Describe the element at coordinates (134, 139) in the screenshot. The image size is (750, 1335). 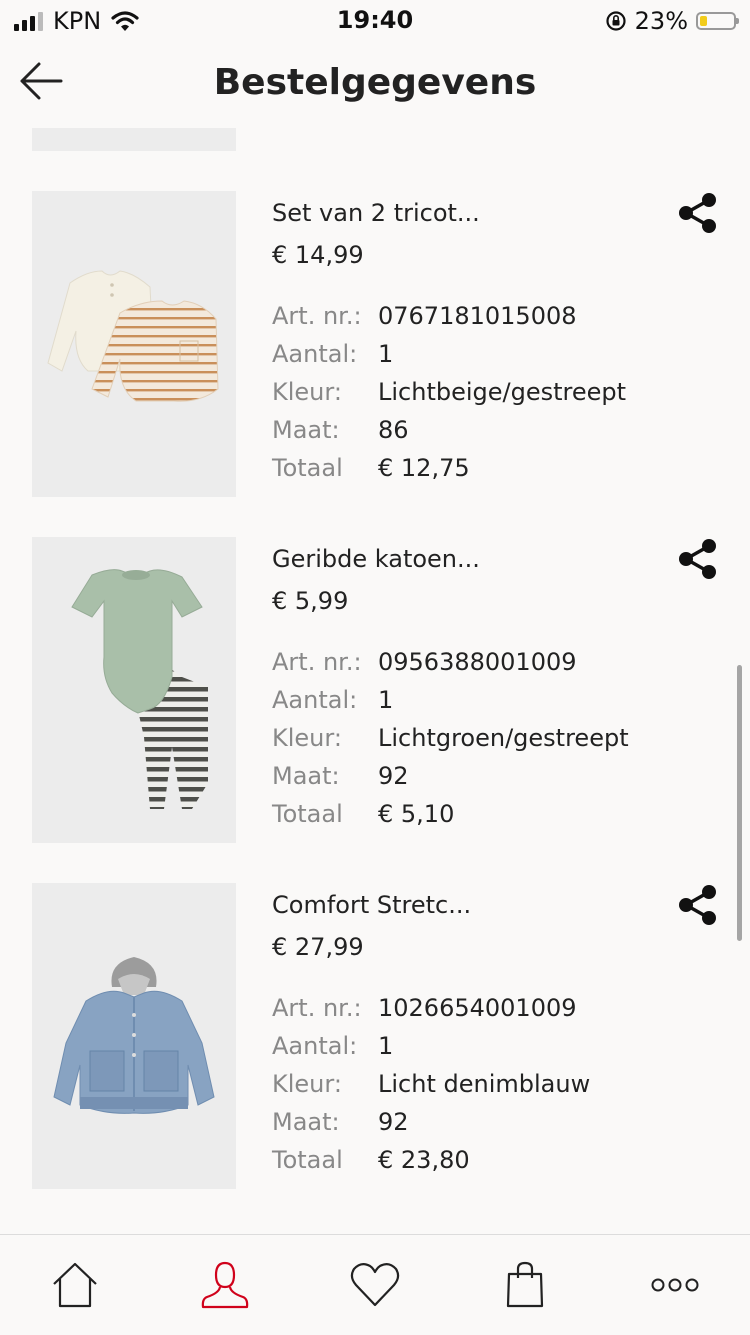
I see `previous-item-image` at that location.